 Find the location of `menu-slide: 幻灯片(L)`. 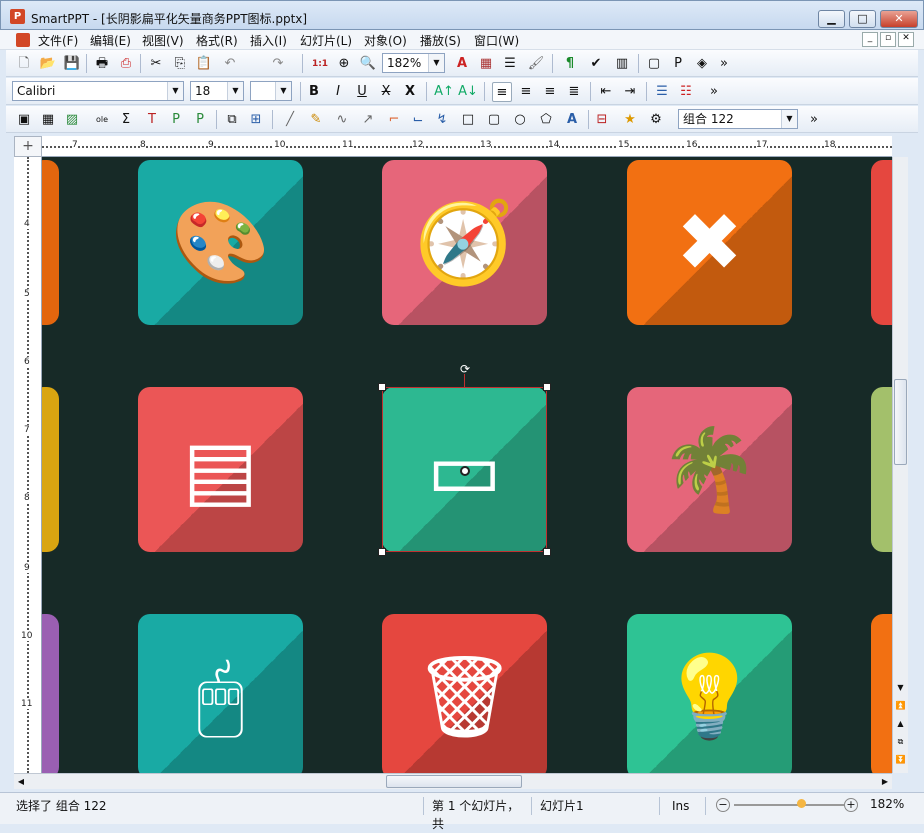

menu-slide: 幻灯片(L) is located at coordinates (326, 40).